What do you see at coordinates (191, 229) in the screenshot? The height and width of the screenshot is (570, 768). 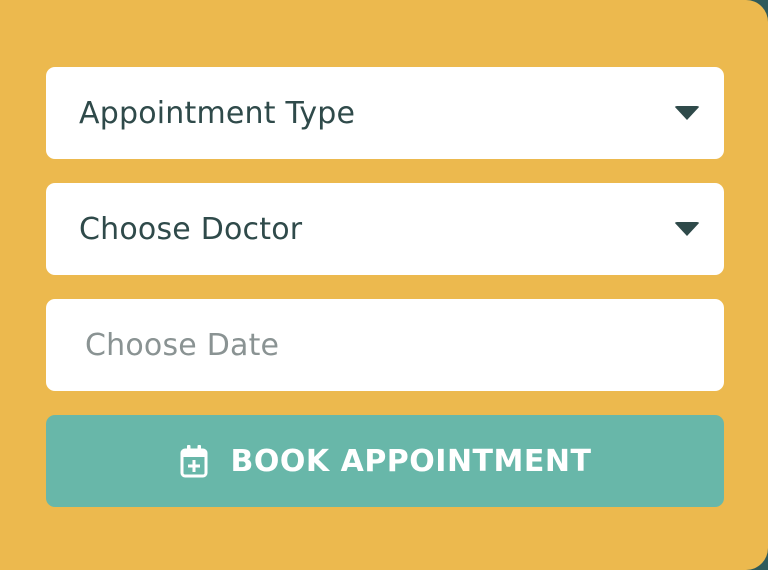 I see `doctor-label: Choose Doctor` at bounding box center [191, 229].